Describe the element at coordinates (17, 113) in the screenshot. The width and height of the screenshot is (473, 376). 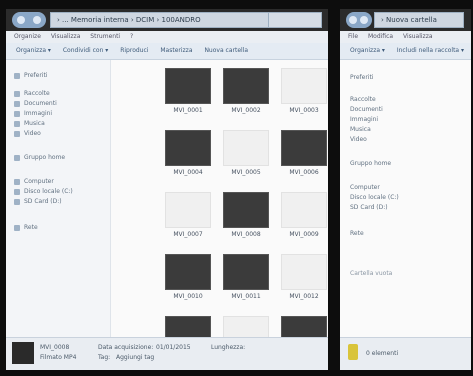
I see `images-icon` at that location.